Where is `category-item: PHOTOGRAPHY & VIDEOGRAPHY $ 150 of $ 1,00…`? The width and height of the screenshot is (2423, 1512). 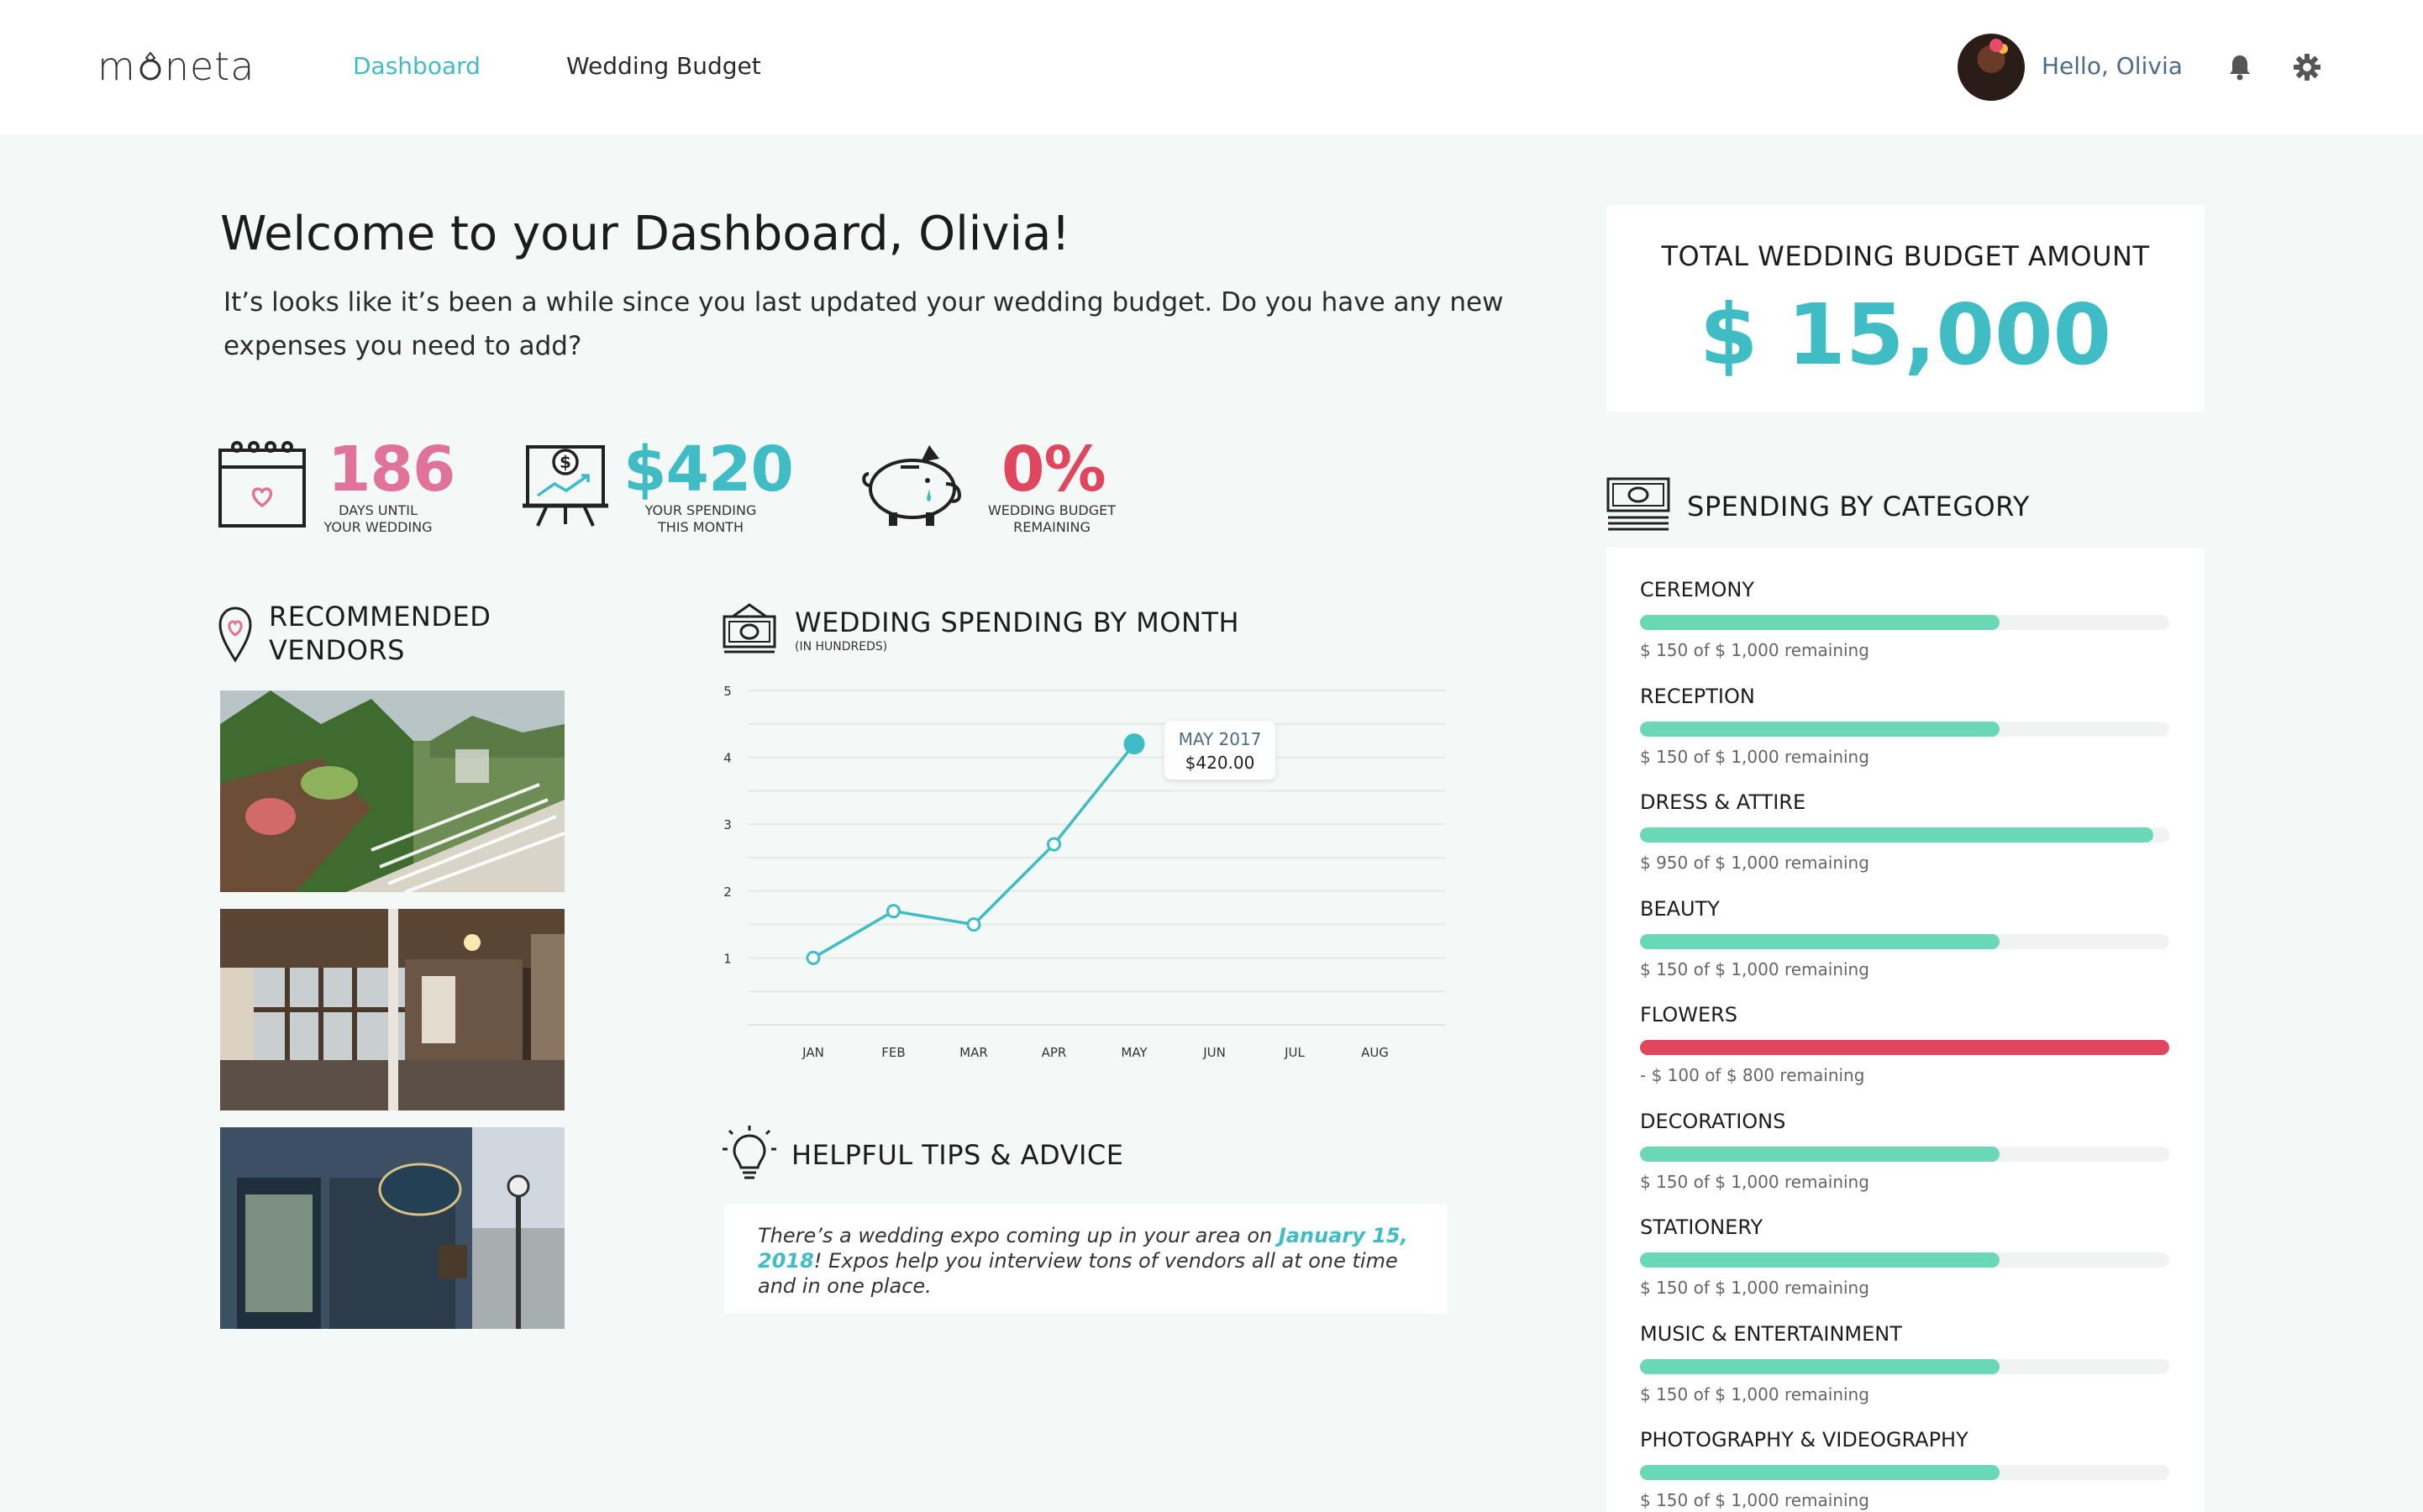
category-item: PHOTOGRAPHY & VIDEOGRAPHY $ 150 of $ 1,00… is located at coordinates (1904, 1469).